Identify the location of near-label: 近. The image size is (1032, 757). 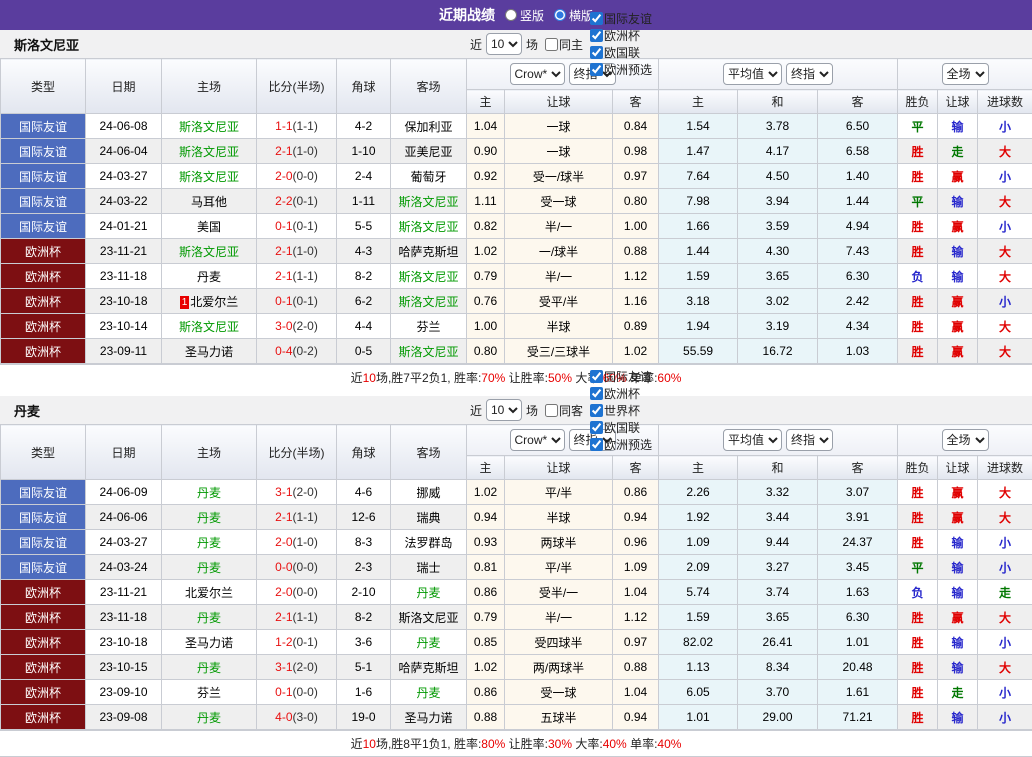
(476, 410).